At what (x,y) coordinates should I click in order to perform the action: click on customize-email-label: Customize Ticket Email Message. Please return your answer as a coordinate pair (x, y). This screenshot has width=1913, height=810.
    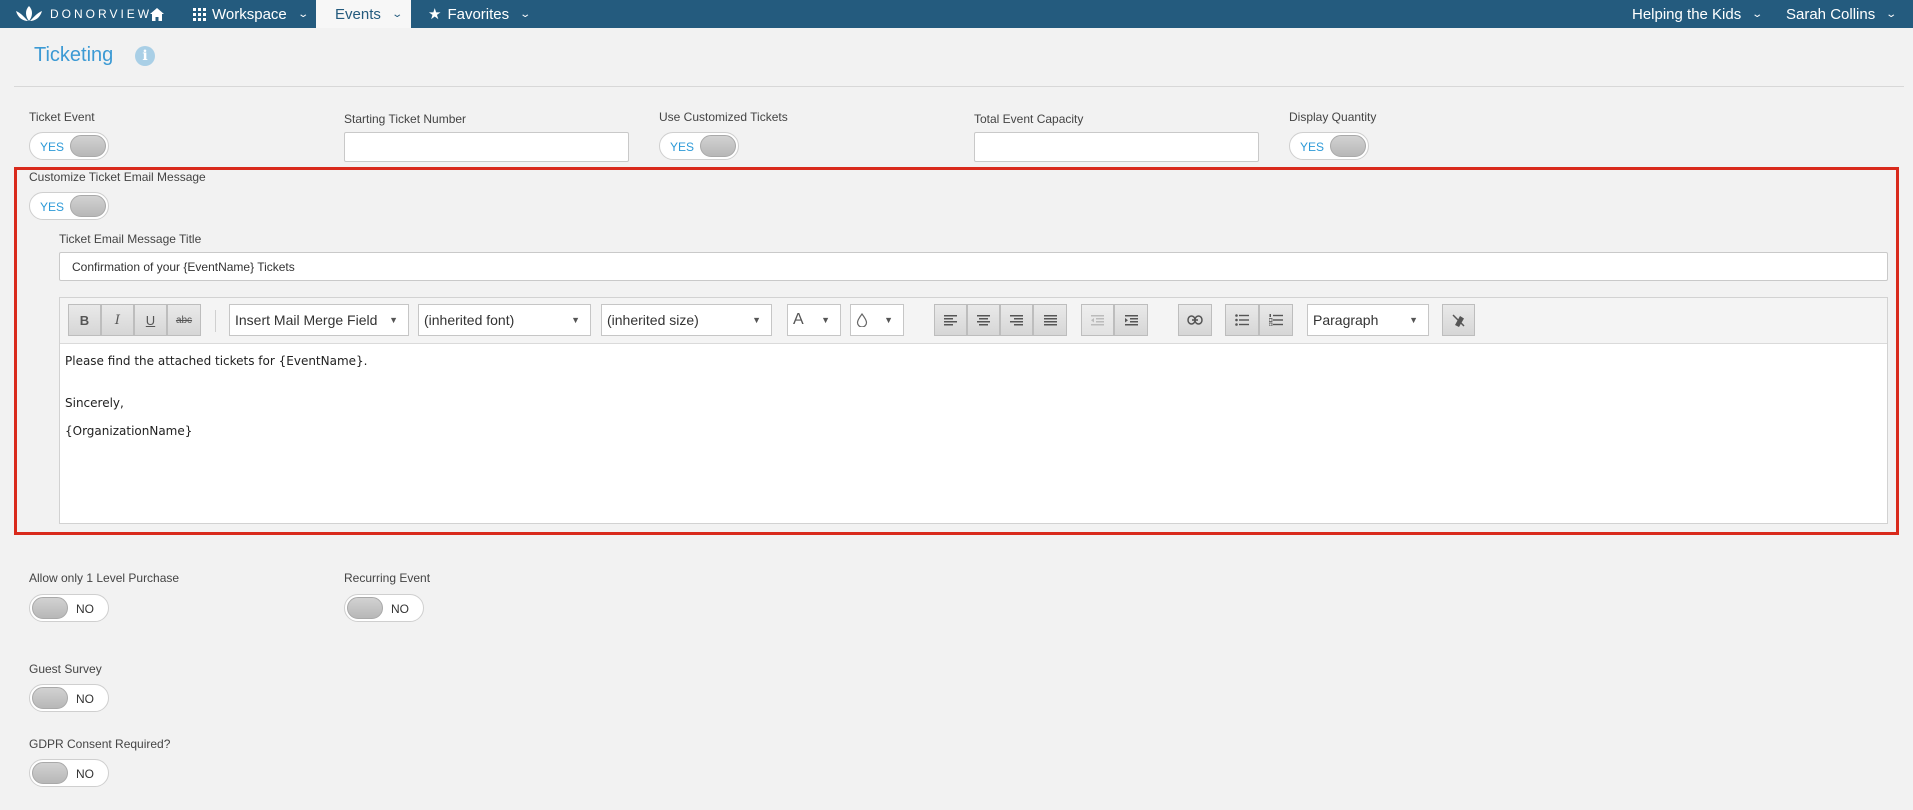
    Looking at the image, I should click on (117, 177).